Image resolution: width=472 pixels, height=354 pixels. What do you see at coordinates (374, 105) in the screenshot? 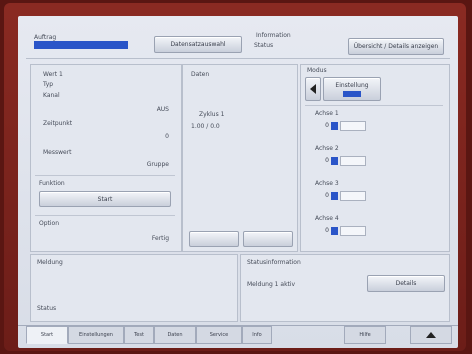
I see `right-divider` at bounding box center [374, 105].